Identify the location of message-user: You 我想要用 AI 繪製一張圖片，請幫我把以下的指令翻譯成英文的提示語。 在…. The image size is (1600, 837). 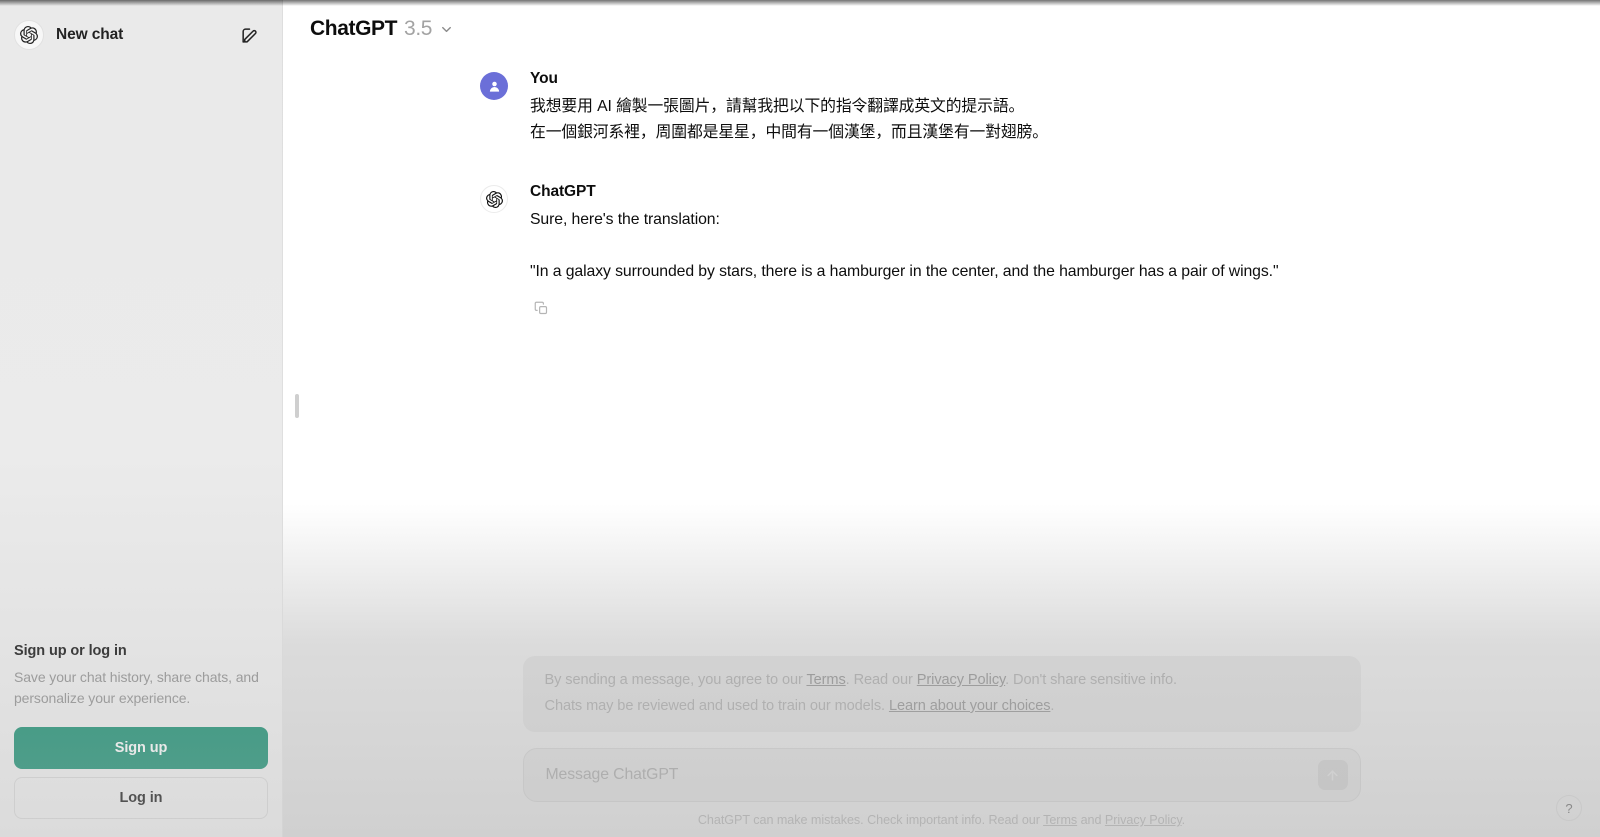
(941, 107).